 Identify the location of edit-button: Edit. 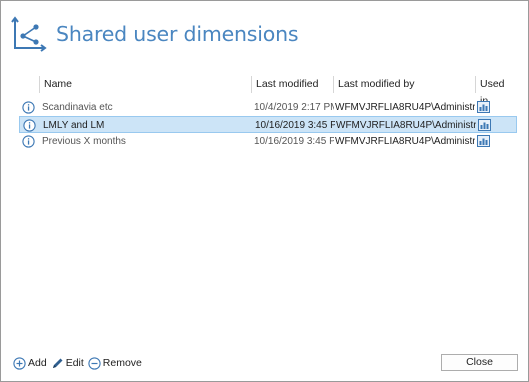
(67, 363).